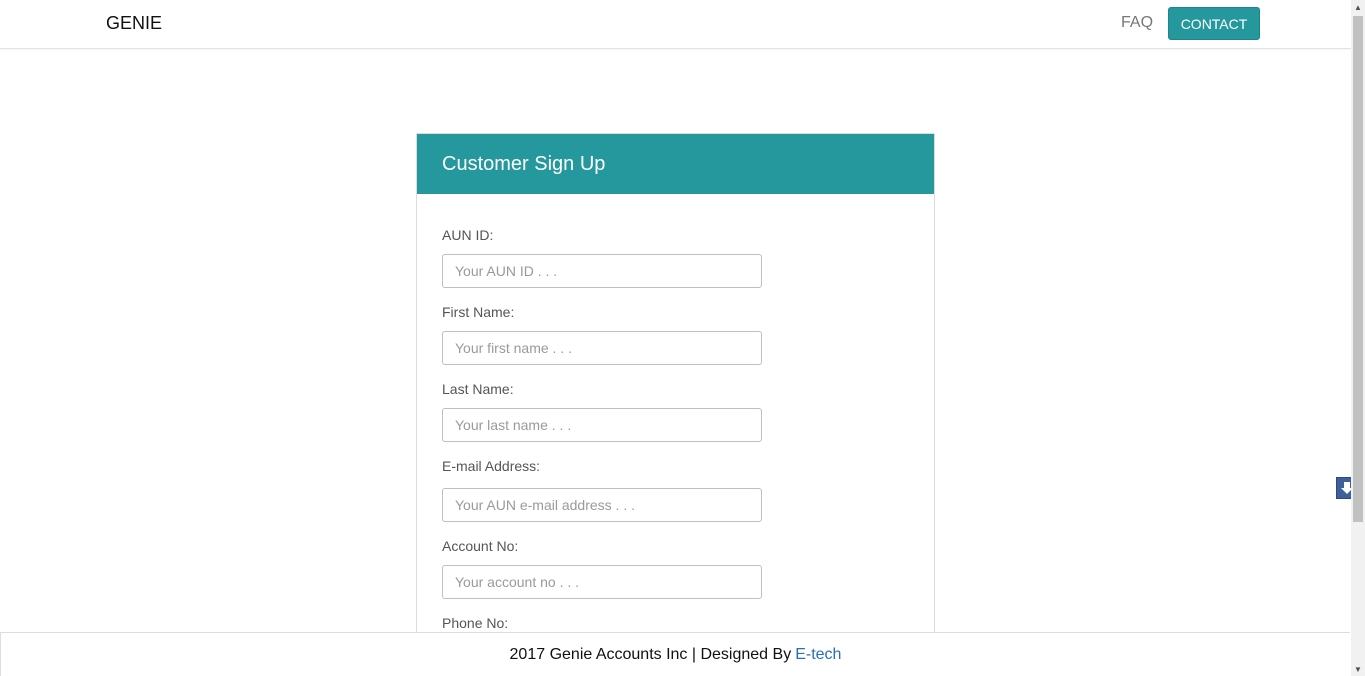  I want to click on account-no-label: Account No:, so click(480, 546).